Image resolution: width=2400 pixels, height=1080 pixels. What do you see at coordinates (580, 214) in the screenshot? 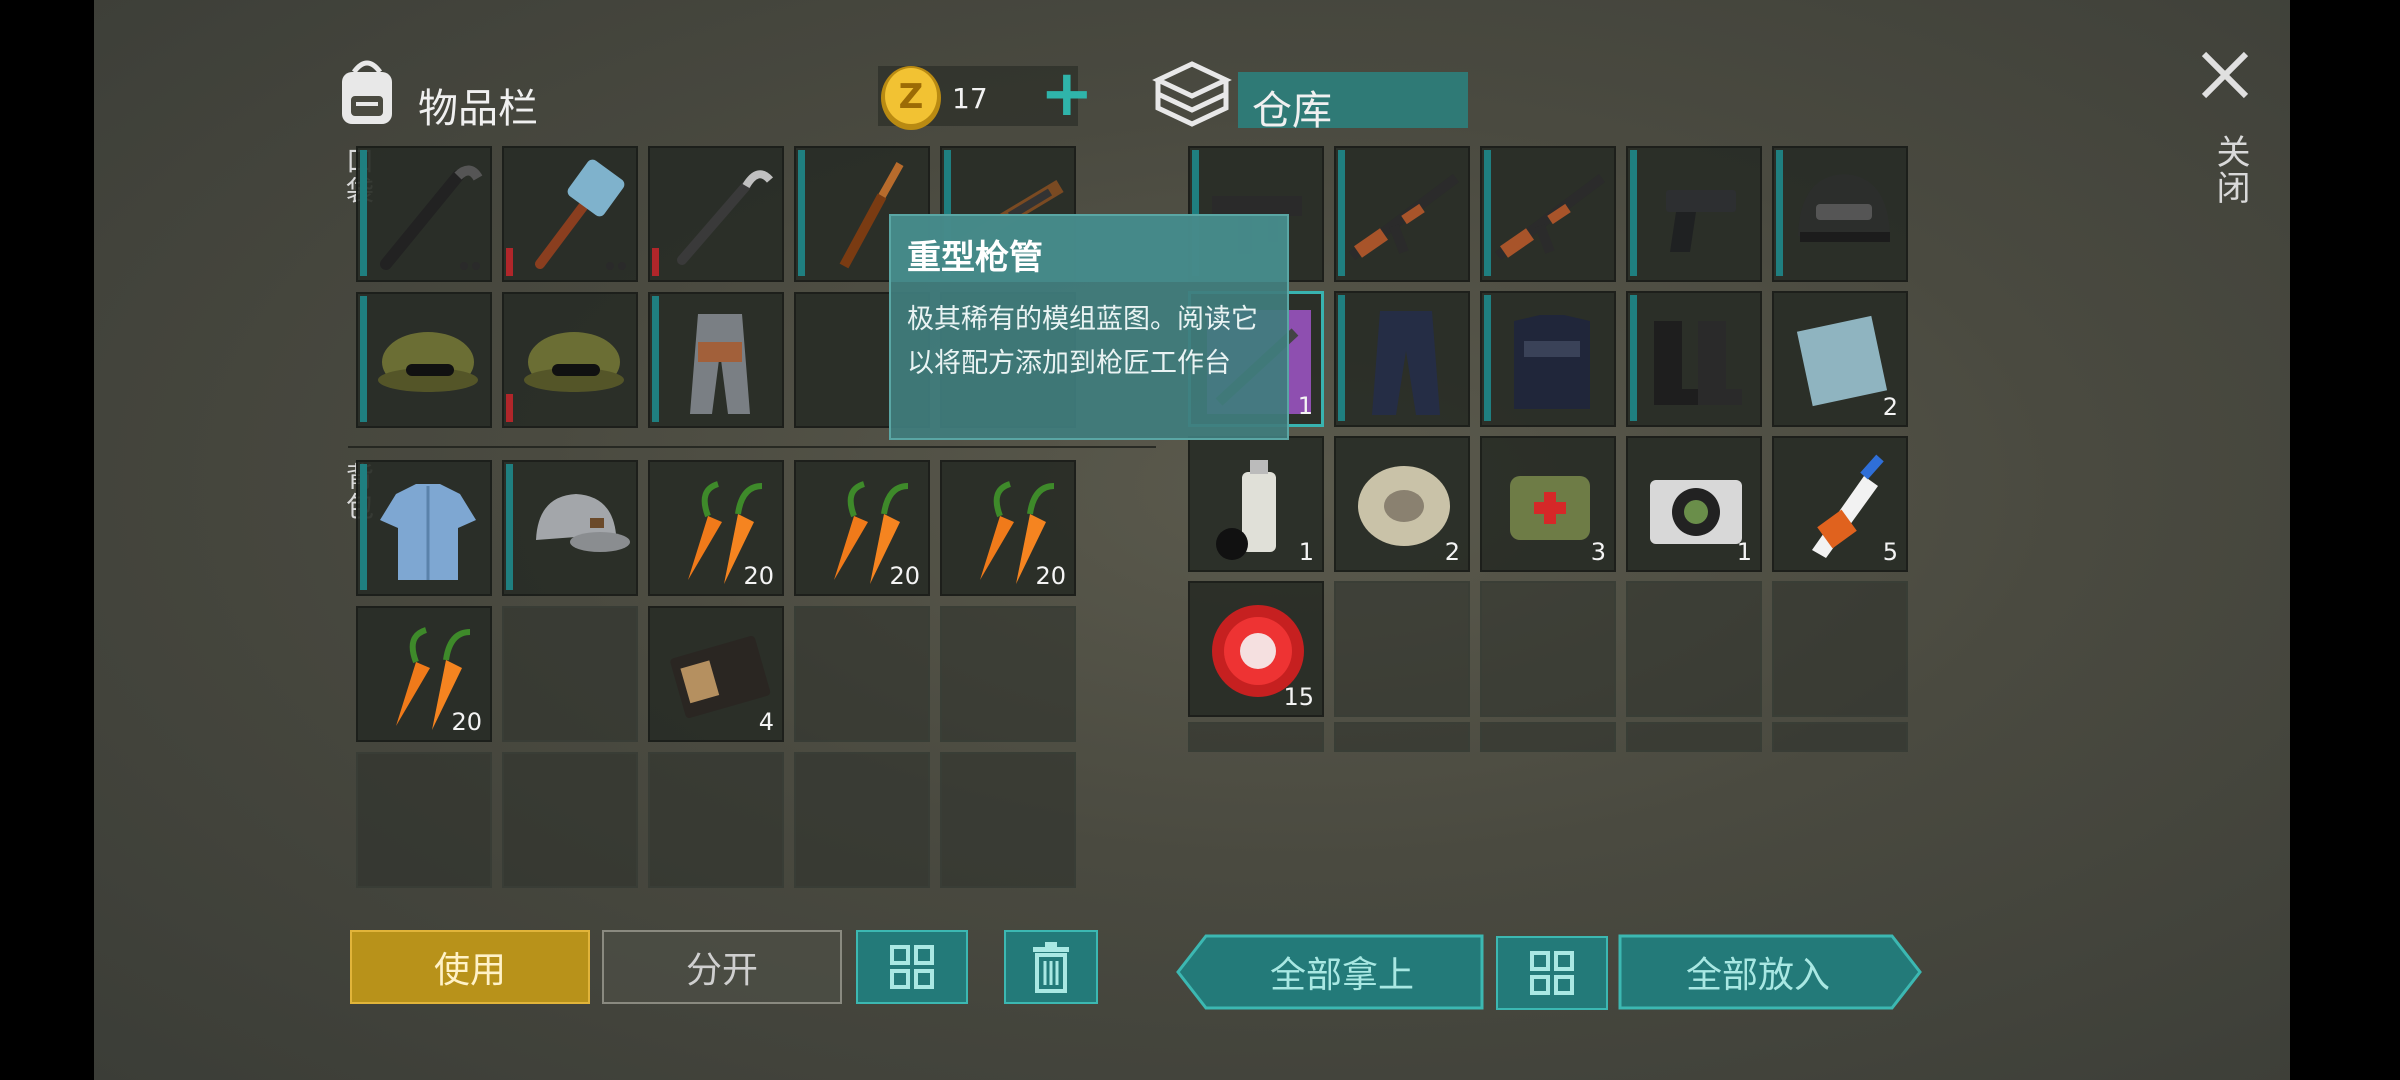
I see `sledgehammer-icon` at bounding box center [580, 214].